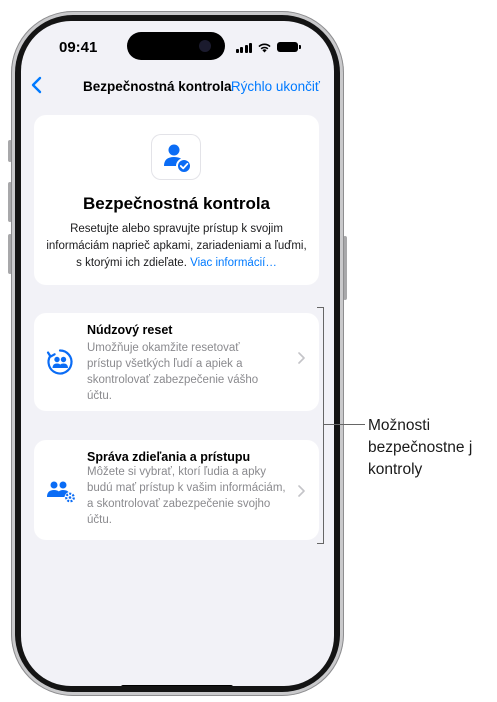  I want to click on callout-bracket, so click(320, 425).